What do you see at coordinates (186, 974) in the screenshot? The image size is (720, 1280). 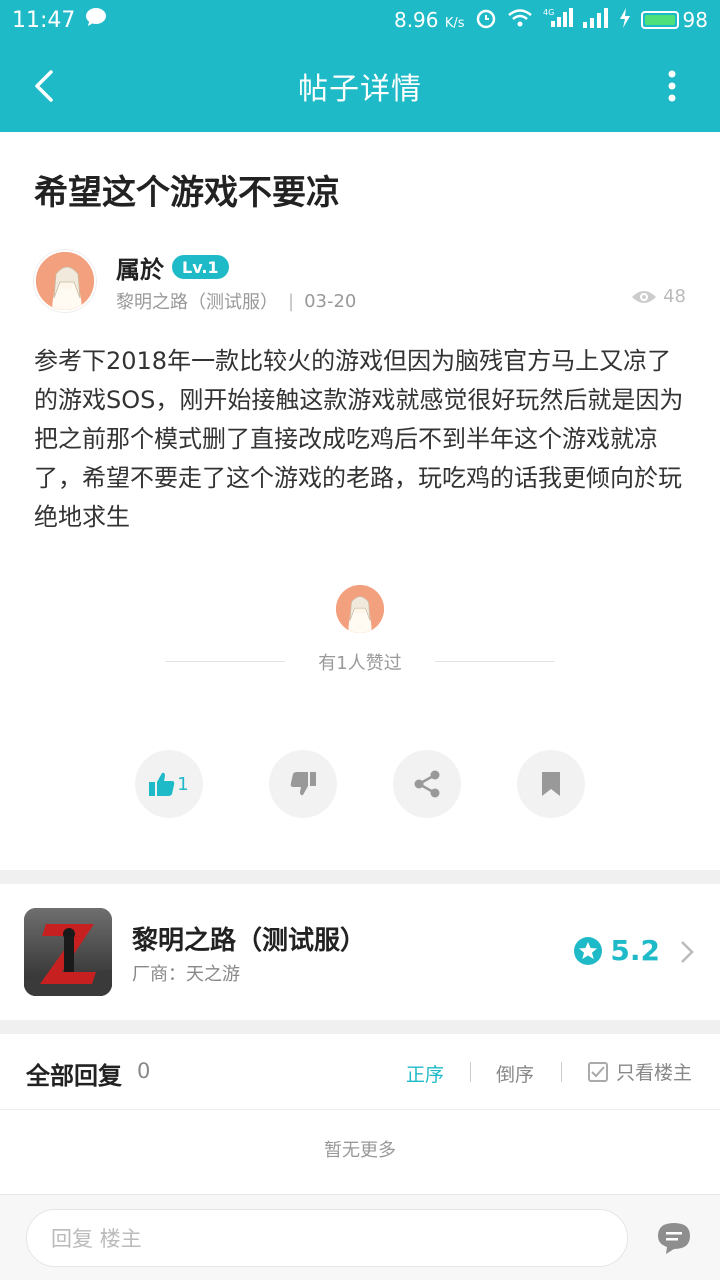 I see `game-vendor: 厂商：天之游` at bounding box center [186, 974].